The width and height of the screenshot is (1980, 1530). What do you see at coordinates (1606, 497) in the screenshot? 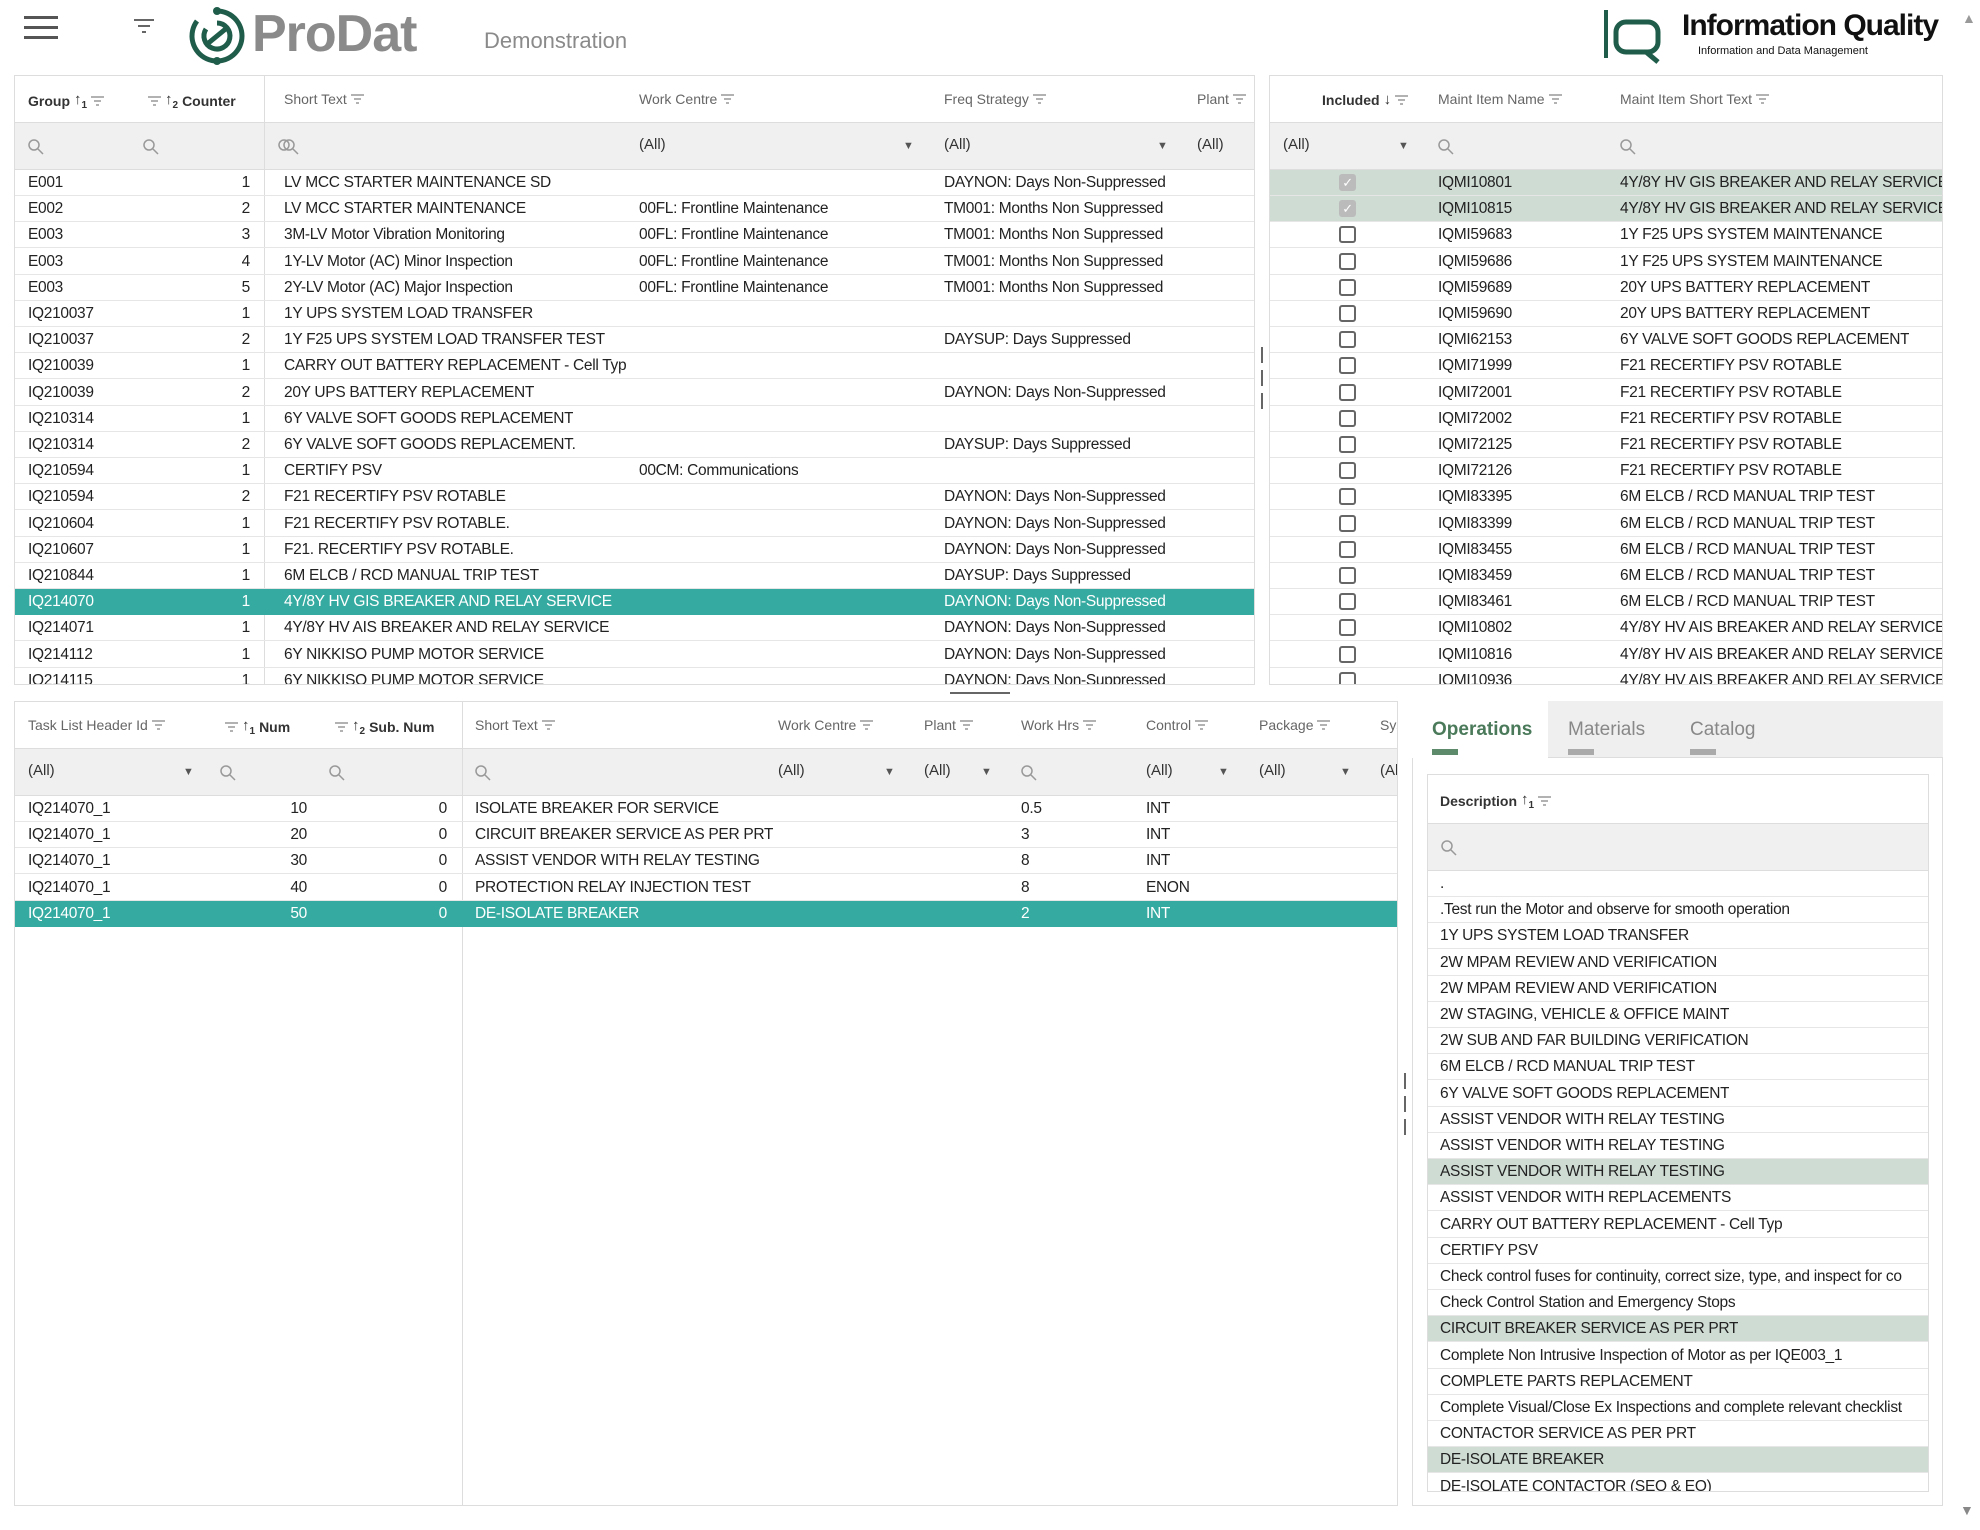
I see `table-row: IQMI83395 6M ELCB / RCD MANUAL TRIP TEST` at bounding box center [1606, 497].